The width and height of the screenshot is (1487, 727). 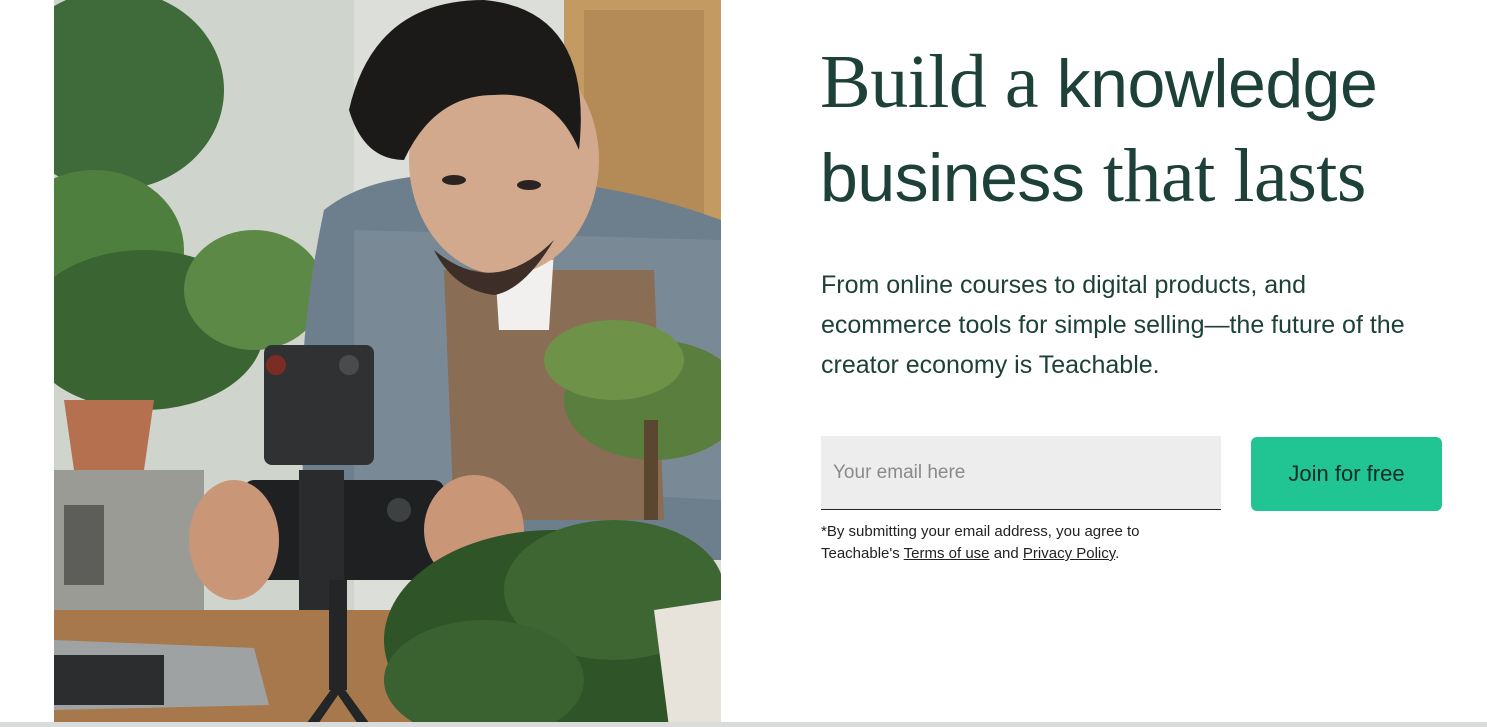 I want to click on headline-part-build: Build a, so click(x=938, y=82).